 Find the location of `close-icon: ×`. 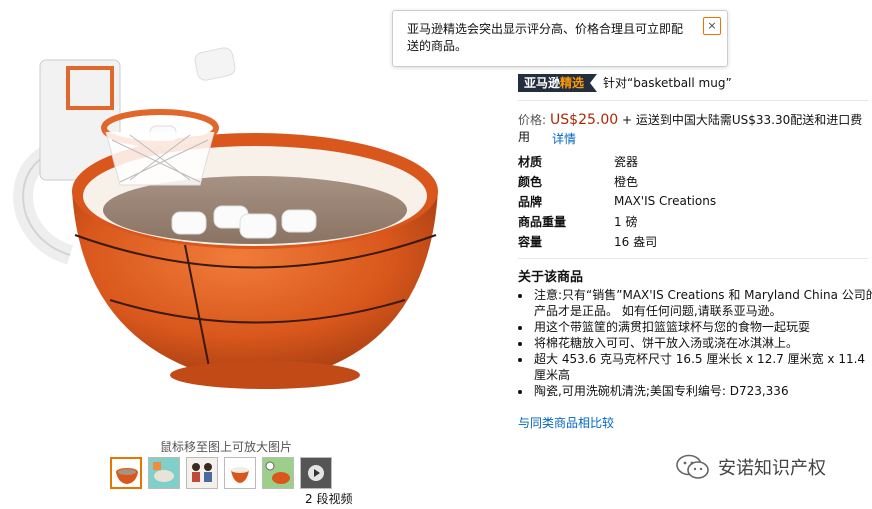

close-icon: × is located at coordinates (712, 26).